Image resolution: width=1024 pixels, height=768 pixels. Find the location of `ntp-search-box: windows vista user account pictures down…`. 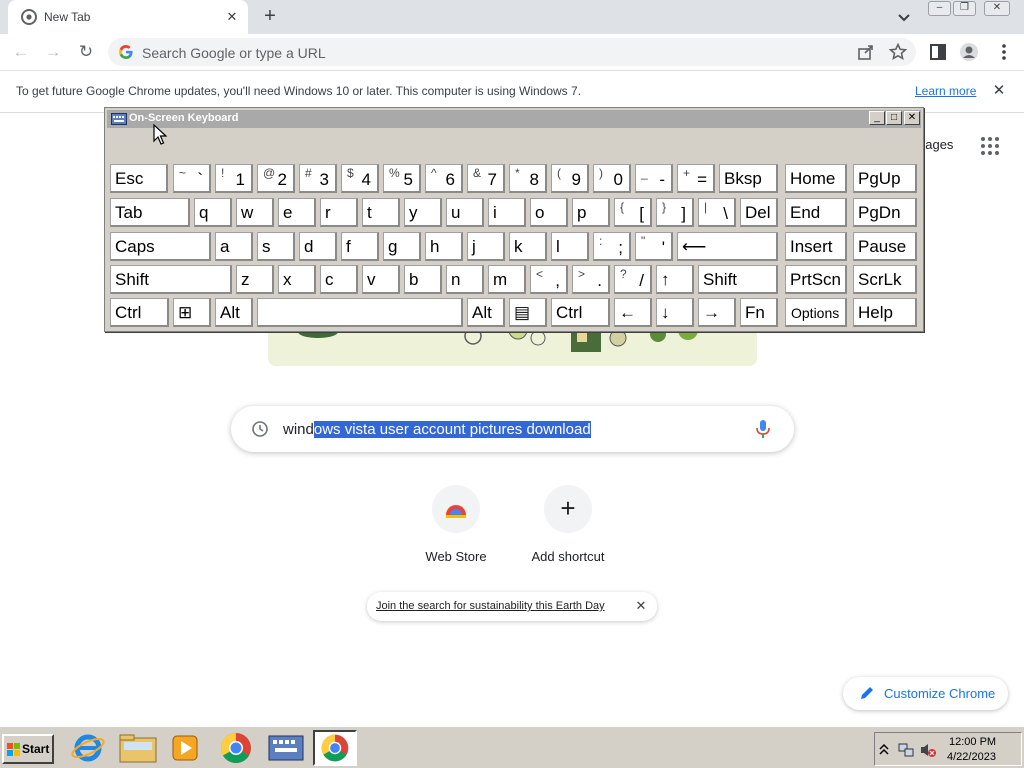

ntp-search-box: windows vista user account pictures down… is located at coordinates (512, 429).